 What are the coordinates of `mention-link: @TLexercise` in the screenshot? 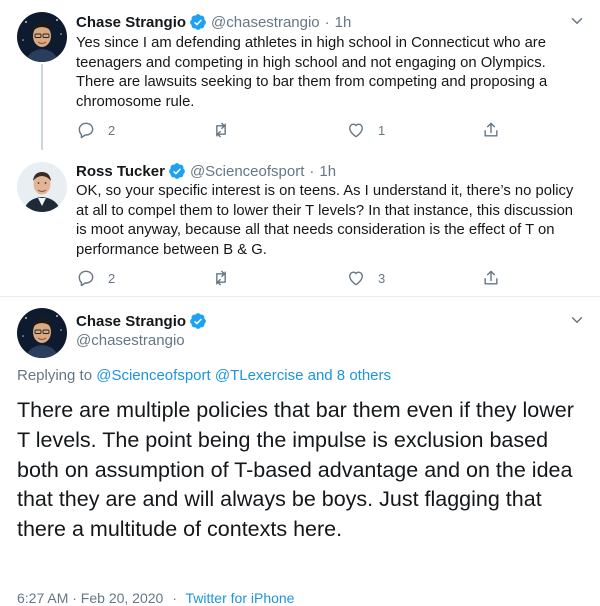 It's located at (259, 375).